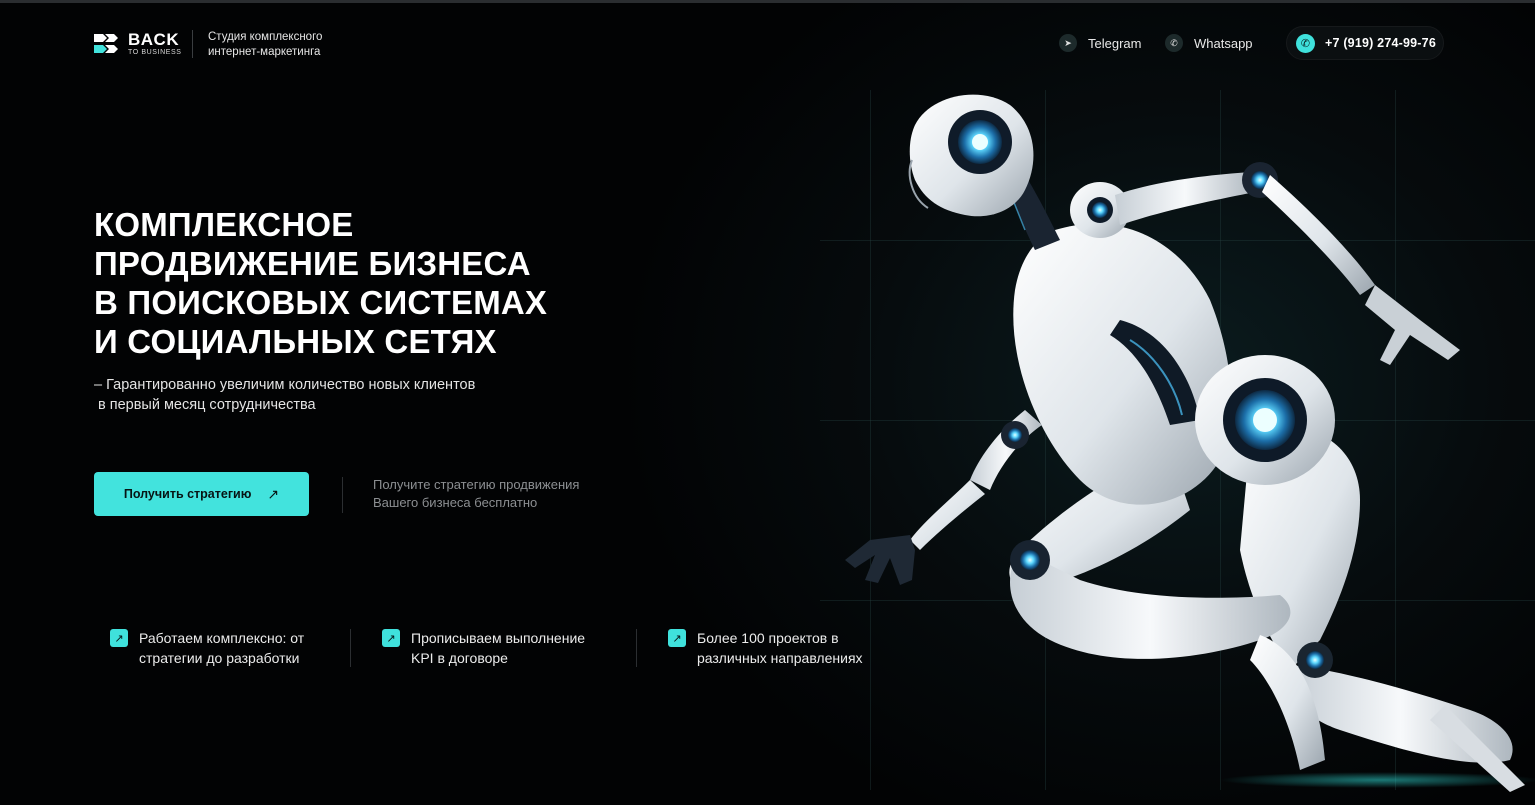 This screenshot has height=805, width=1535. Describe the element at coordinates (1223, 43) in the screenshot. I see `whatsapp-label: Whatsapp` at that location.